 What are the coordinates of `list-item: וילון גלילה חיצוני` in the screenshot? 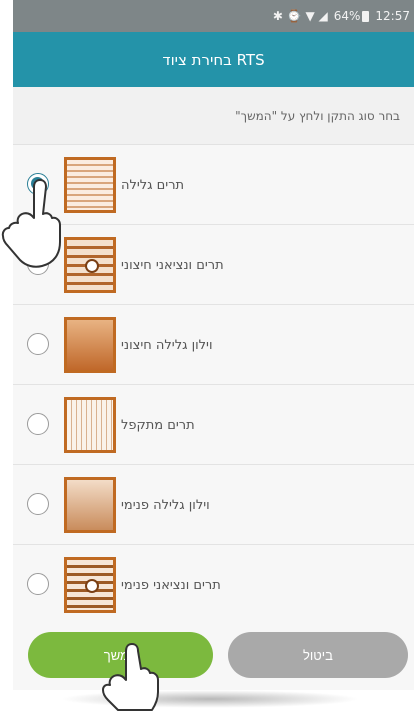 It's located at (213, 345).